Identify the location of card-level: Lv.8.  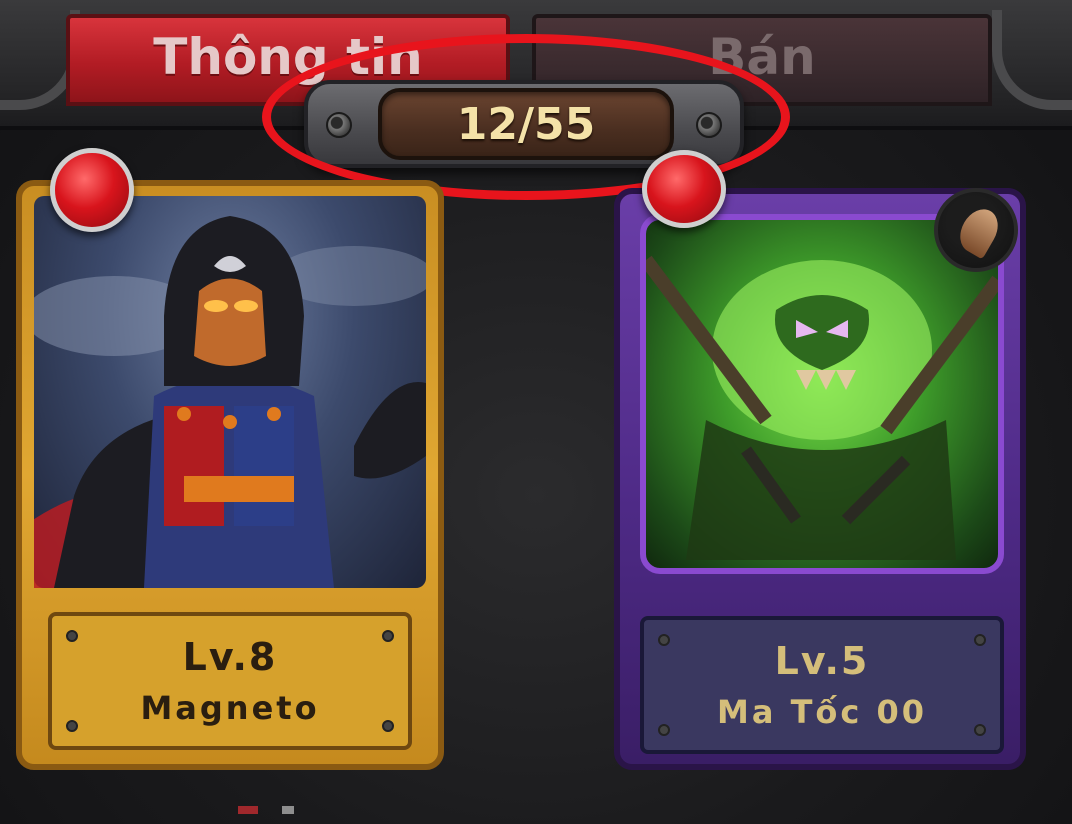
(230, 657).